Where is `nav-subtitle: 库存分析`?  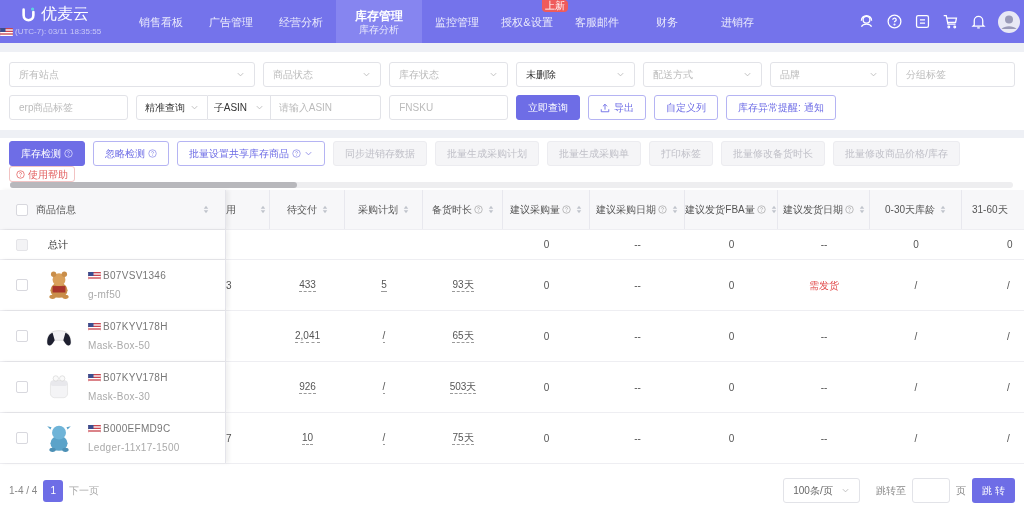 nav-subtitle: 库存分析 is located at coordinates (379, 29).